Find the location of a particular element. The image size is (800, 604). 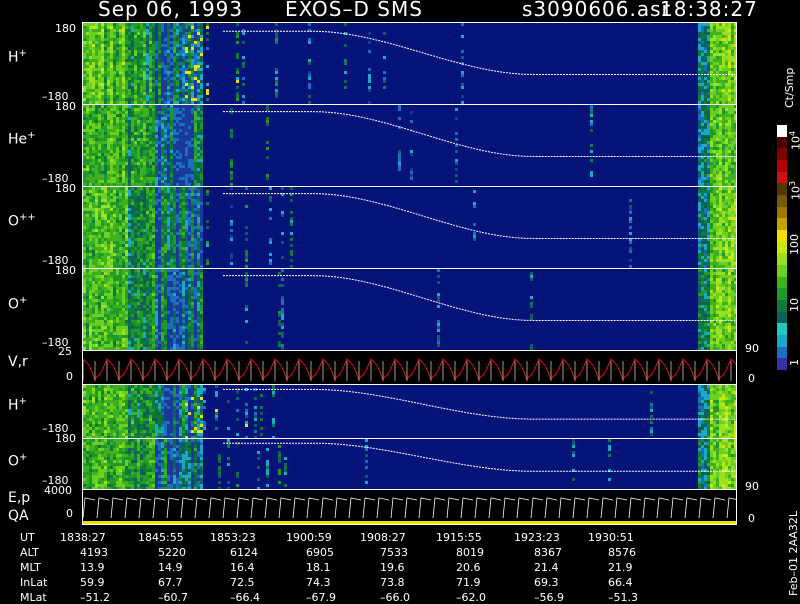

table-cell: 66.4 is located at coordinates (620, 582).